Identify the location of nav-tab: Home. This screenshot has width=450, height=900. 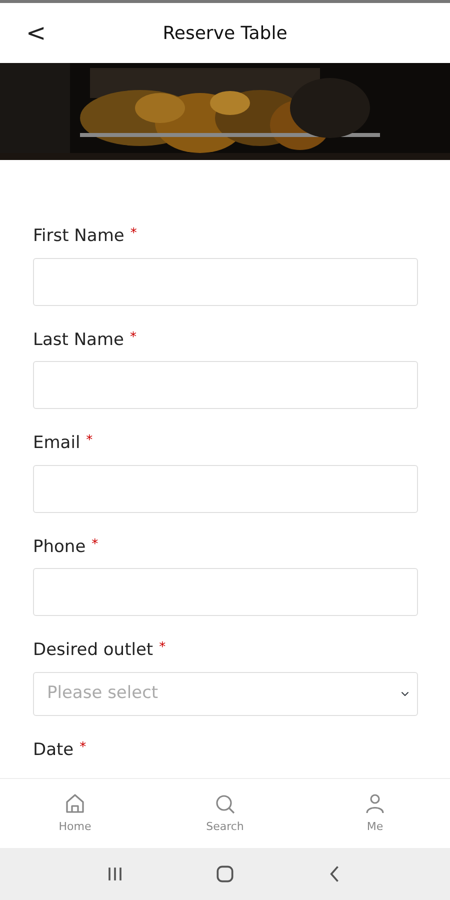
(75, 813).